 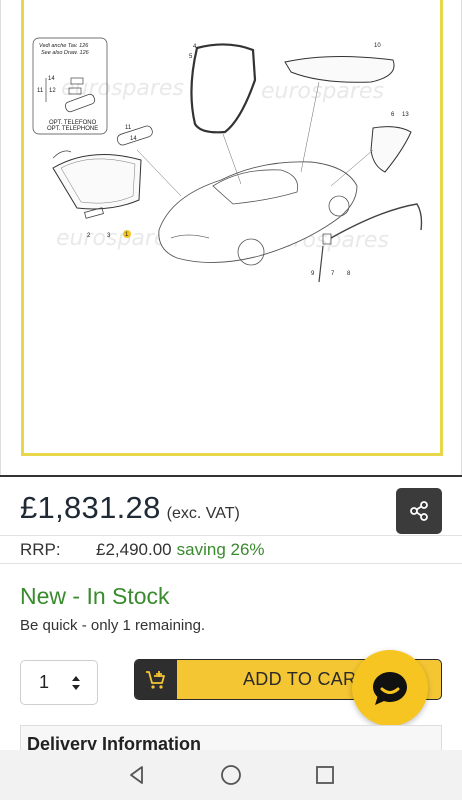 What do you see at coordinates (333, 274) in the screenshot?
I see `part-number: 7` at bounding box center [333, 274].